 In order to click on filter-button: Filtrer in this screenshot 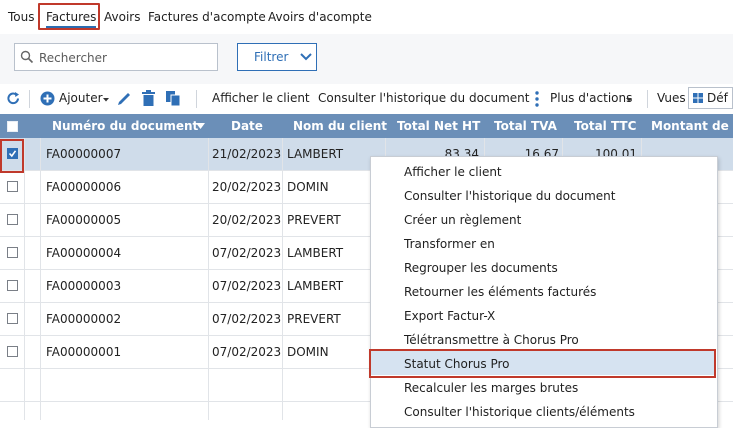, I will do `click(277, 57)`.